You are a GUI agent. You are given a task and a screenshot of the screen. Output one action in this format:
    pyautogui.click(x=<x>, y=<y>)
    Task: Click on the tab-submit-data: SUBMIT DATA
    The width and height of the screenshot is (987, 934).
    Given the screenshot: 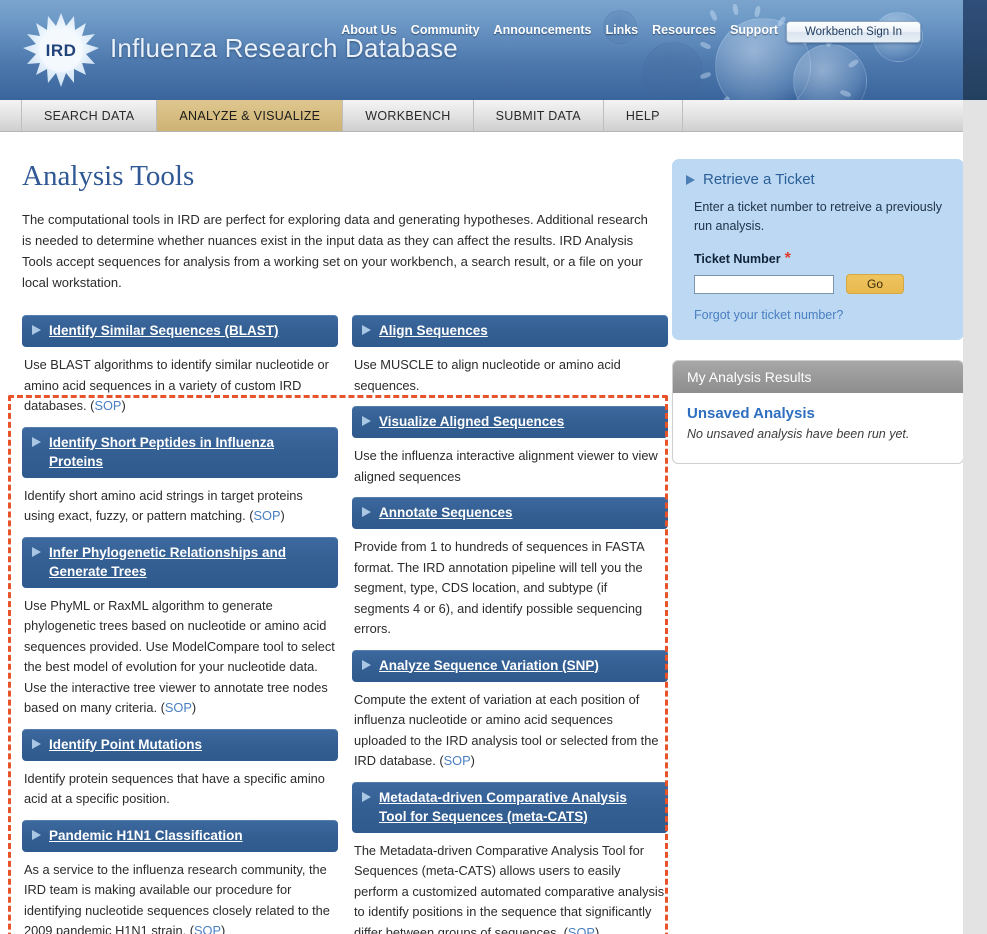 What is the action you would take?
    pyautogui.click(x=539, y=115)
    